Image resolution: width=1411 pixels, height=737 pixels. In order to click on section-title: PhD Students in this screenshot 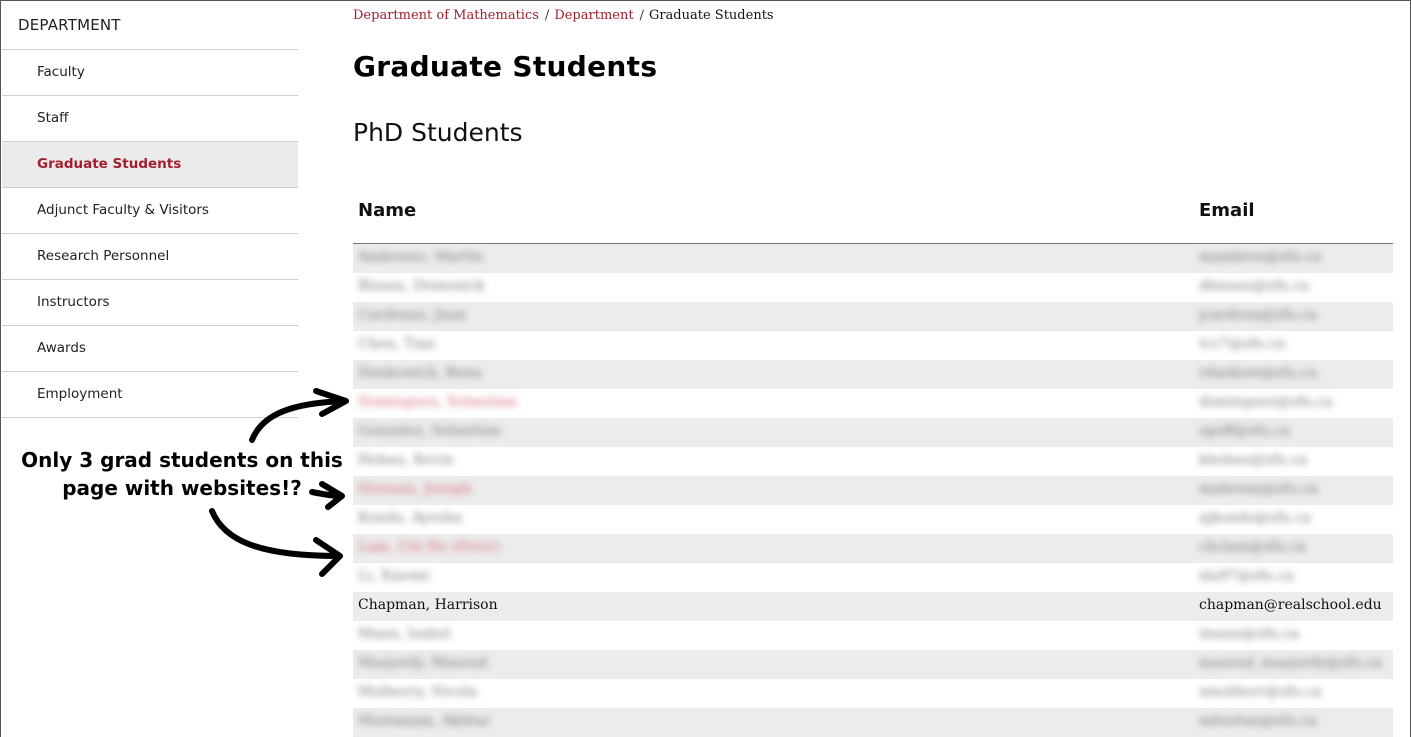, I will do `click(438, 132)`.